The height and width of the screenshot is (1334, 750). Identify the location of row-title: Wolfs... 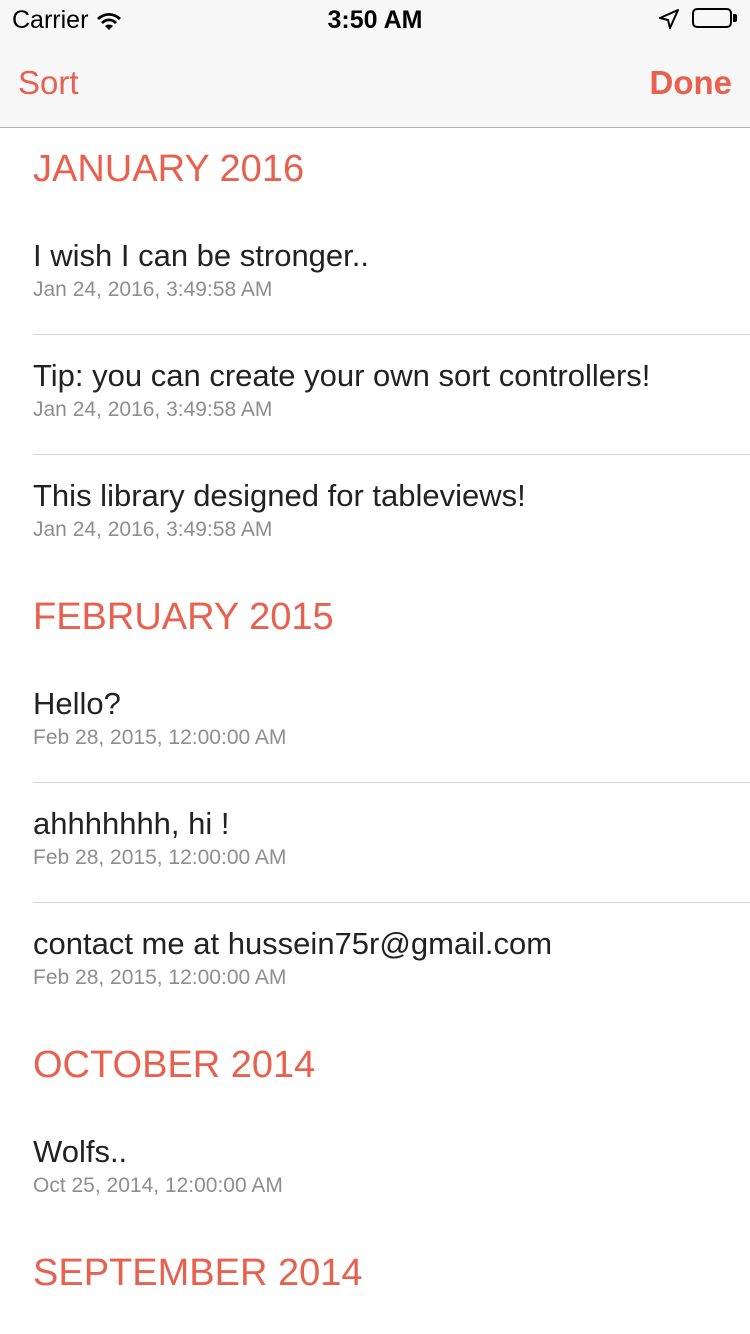
(80, 1151).